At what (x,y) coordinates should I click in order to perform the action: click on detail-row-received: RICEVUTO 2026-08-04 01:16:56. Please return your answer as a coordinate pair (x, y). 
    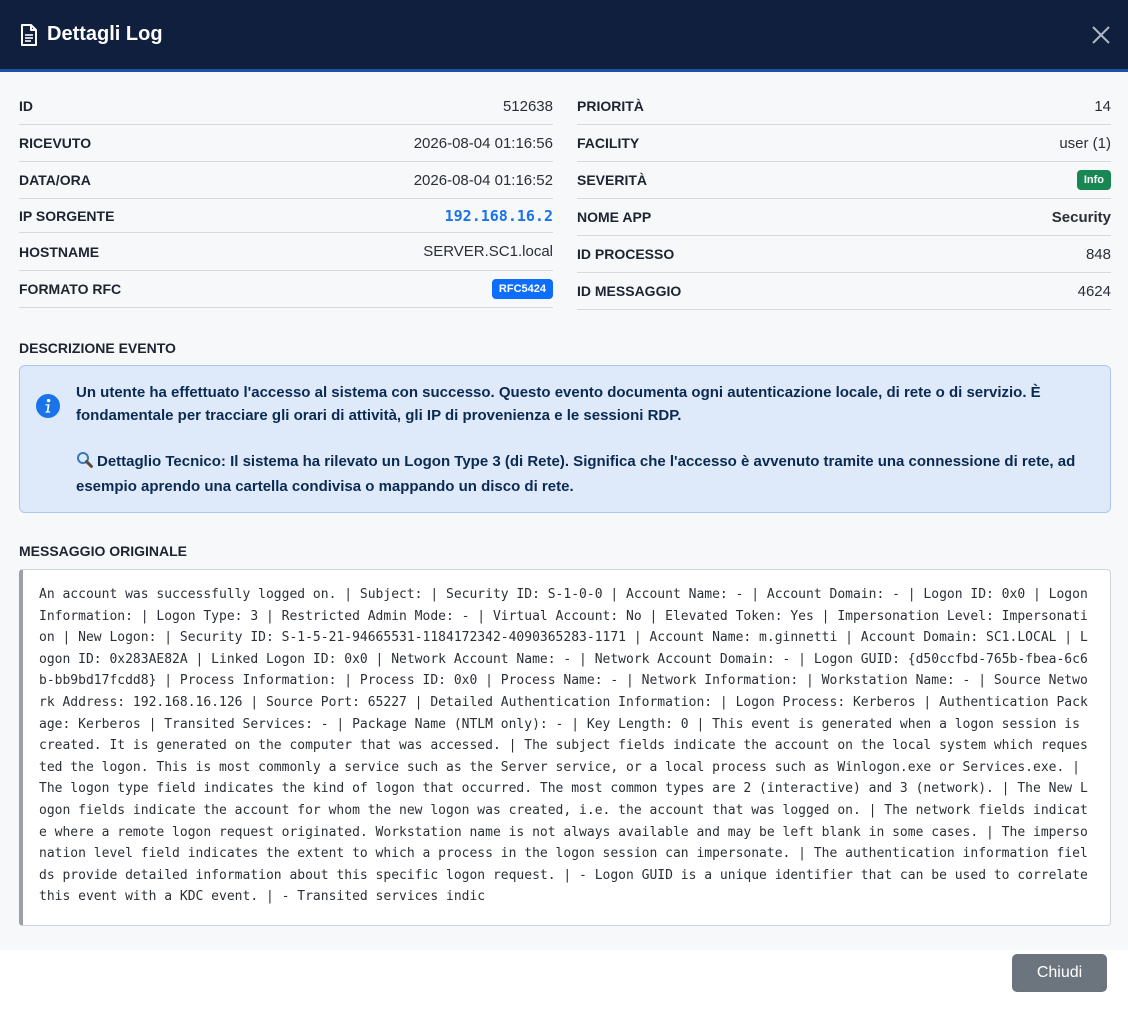
    Looking at the image, I should click on (286, 143).